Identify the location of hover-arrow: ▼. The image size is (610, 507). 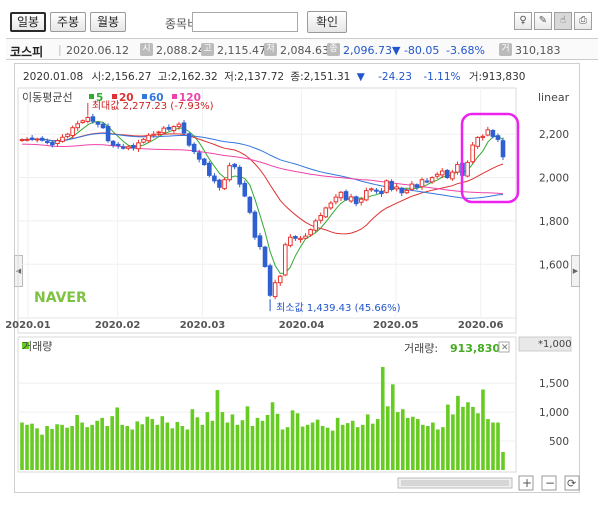
(361, 77).